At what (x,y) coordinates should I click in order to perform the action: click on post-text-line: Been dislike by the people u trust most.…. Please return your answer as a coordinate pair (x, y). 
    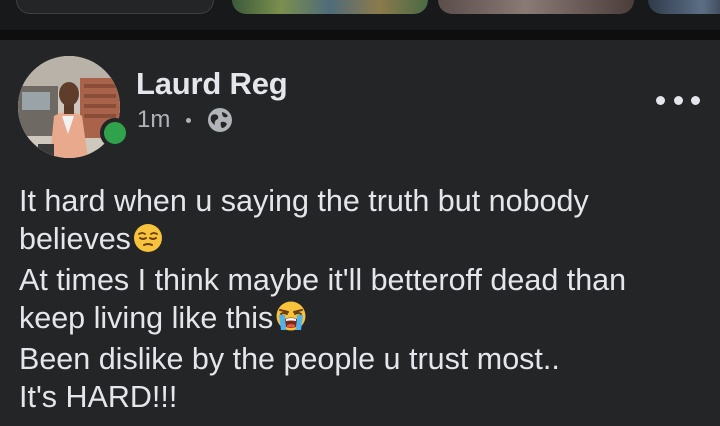
    Looking at the image, I should click on (289, 359).